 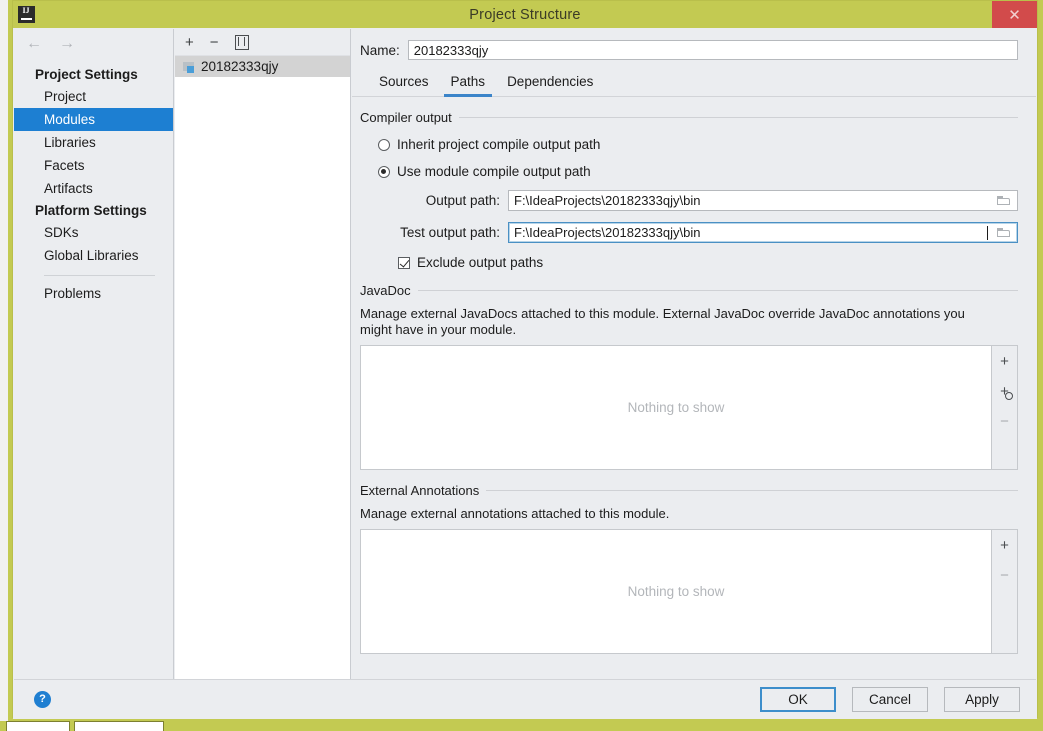 What do you see at coordinates (262, 42) in the screenshot?
I see `module-list-toolbar: + −` at bounding box center [262, 42].